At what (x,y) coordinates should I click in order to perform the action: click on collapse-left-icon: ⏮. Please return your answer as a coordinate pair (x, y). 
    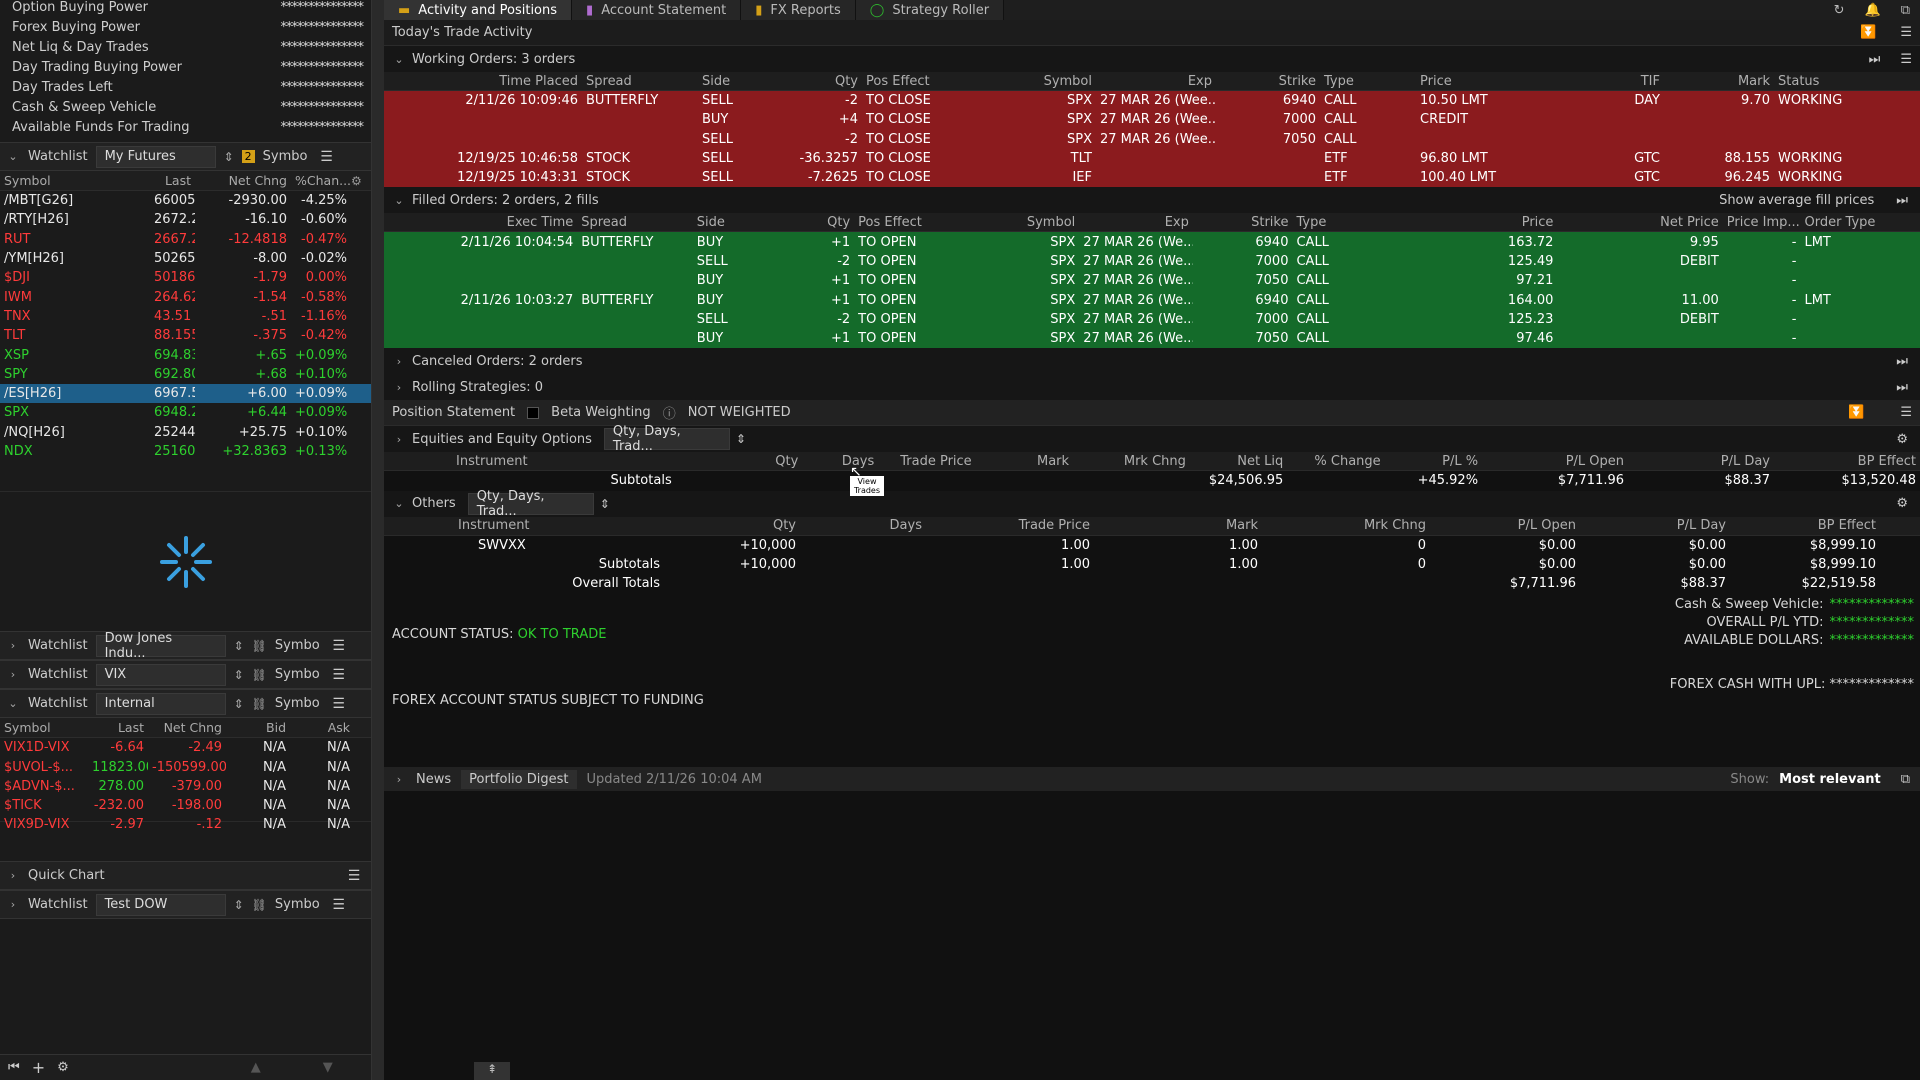
    Looking at the image, I should click on (14, 1067).